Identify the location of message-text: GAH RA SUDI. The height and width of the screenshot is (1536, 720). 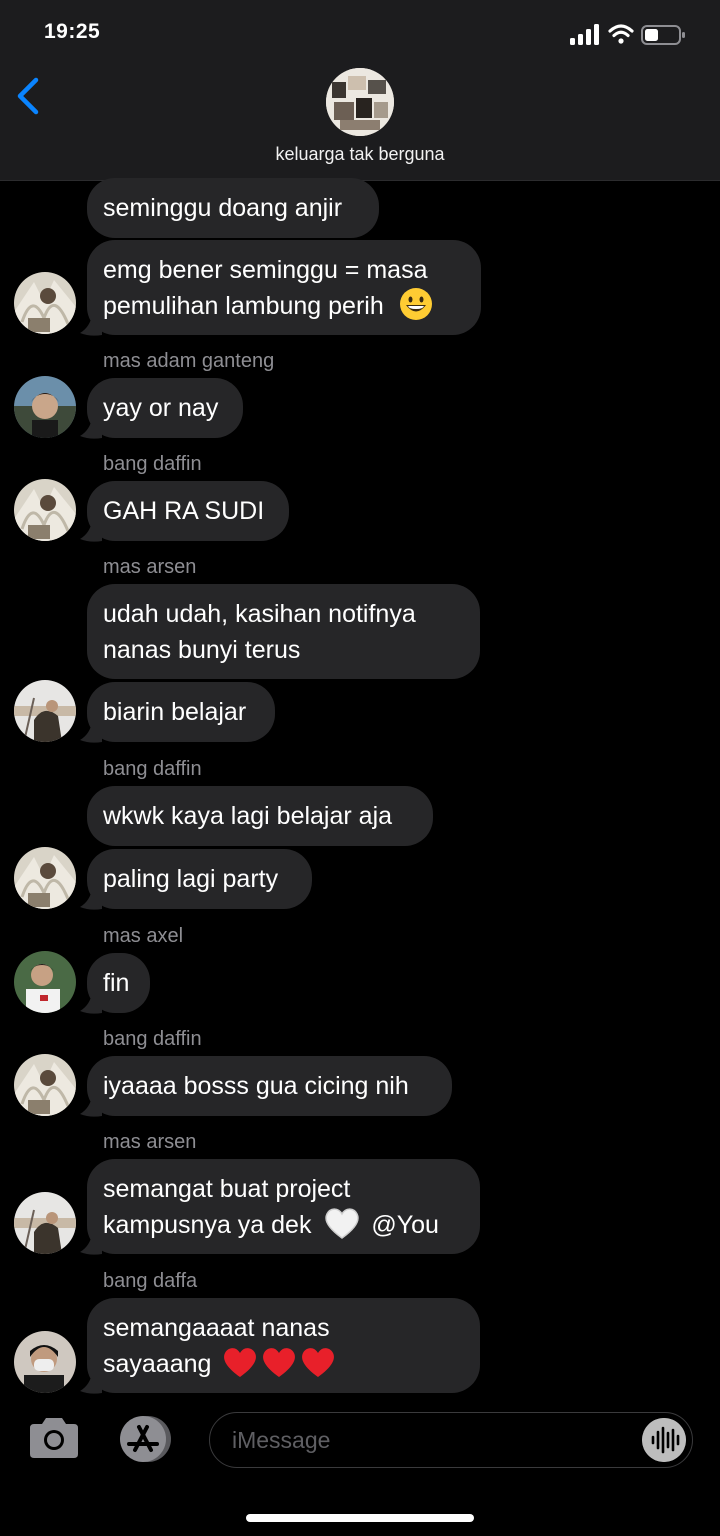
(184, 511).